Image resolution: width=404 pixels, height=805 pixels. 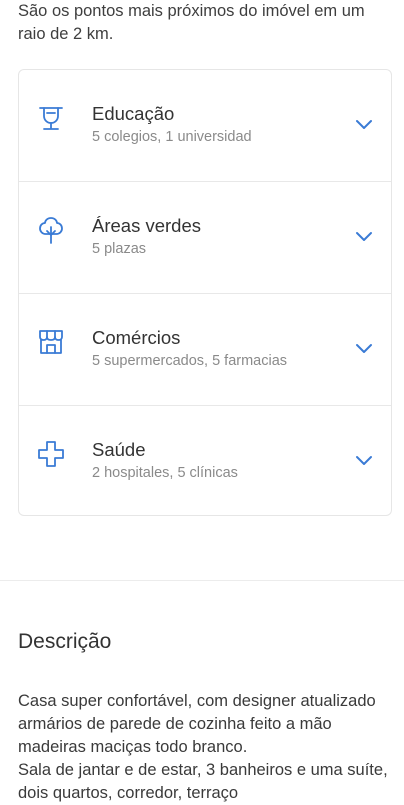 What do you see at coordinates (202, 580) in the screenshot?
I see `section-divider` at bounding box center [202, 580].